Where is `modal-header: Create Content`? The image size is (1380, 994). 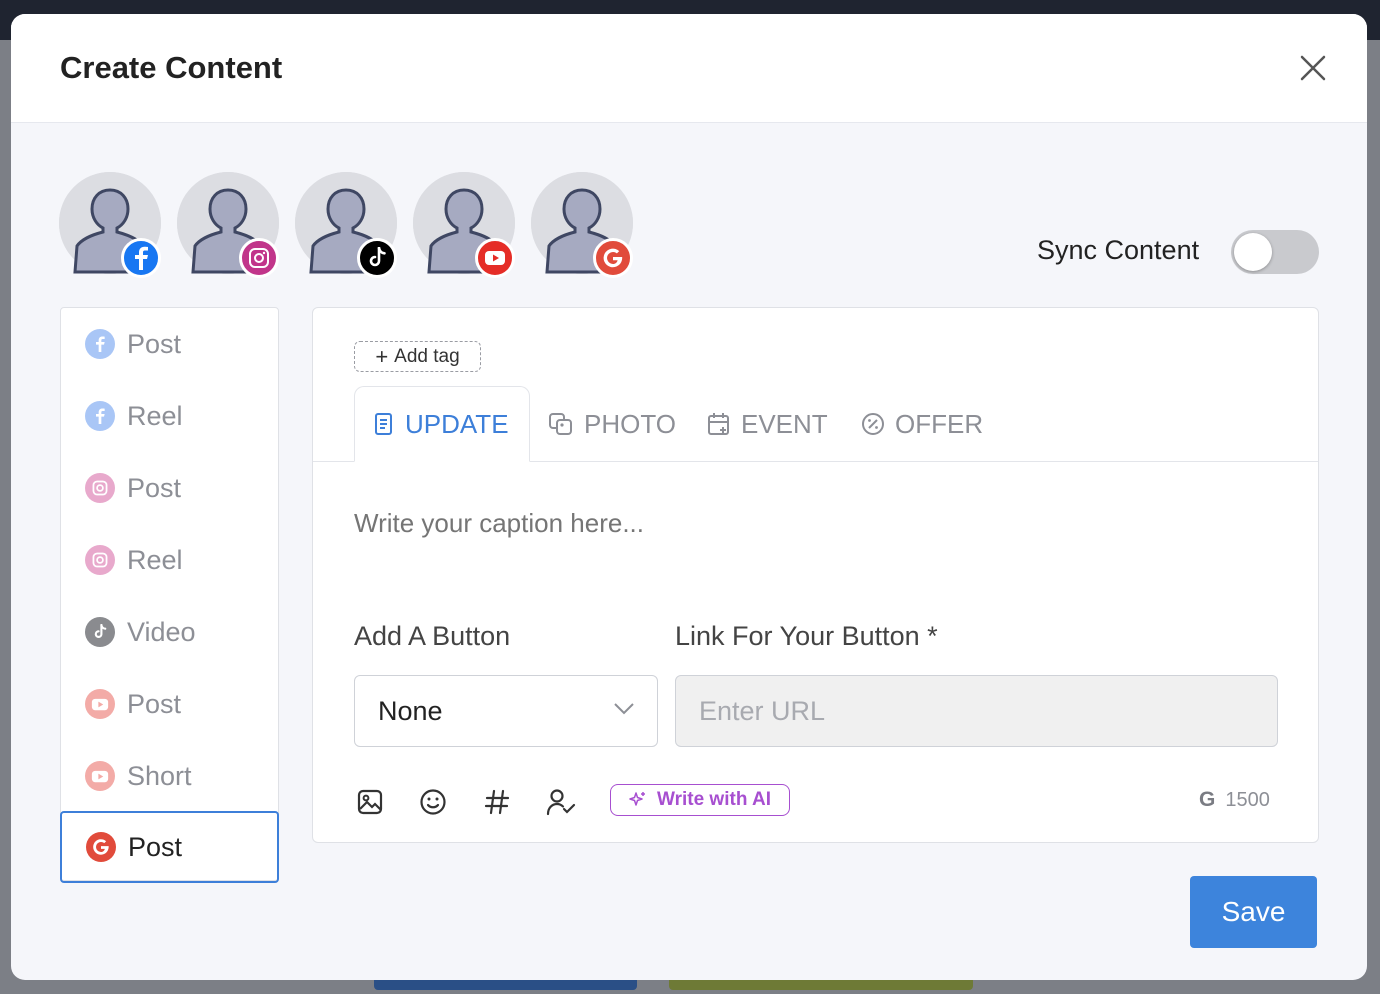
modal-header: Create Content is located at coordinates (689, 68).